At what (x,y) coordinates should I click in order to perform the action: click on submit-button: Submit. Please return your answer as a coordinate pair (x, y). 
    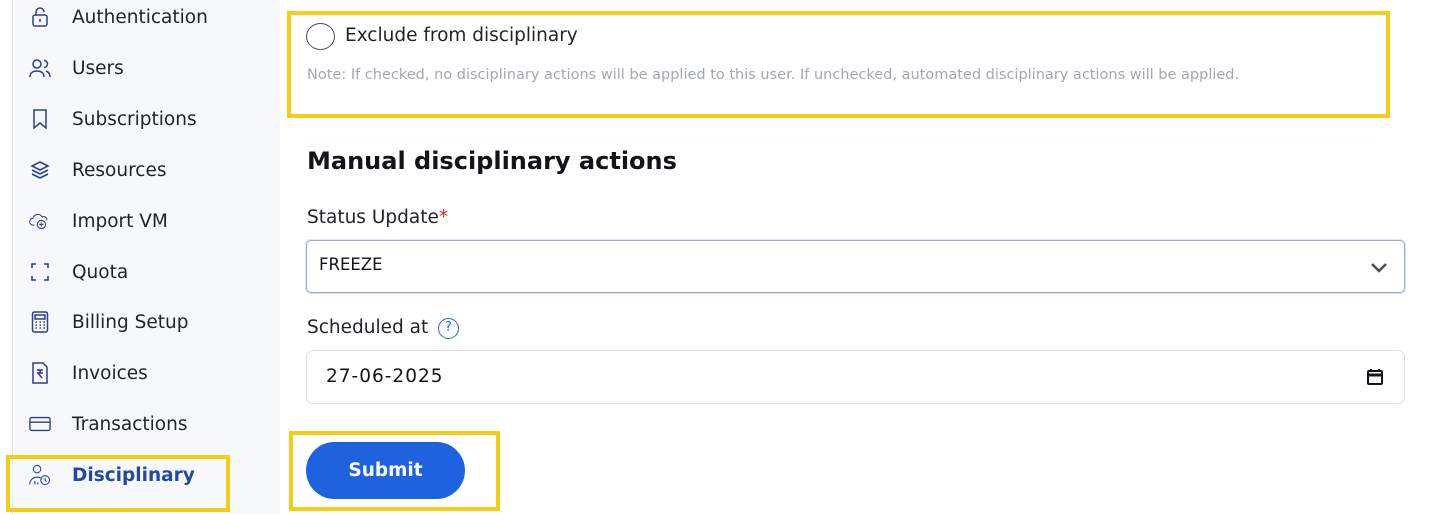
    Looking at the image, I should click on (385, 470).